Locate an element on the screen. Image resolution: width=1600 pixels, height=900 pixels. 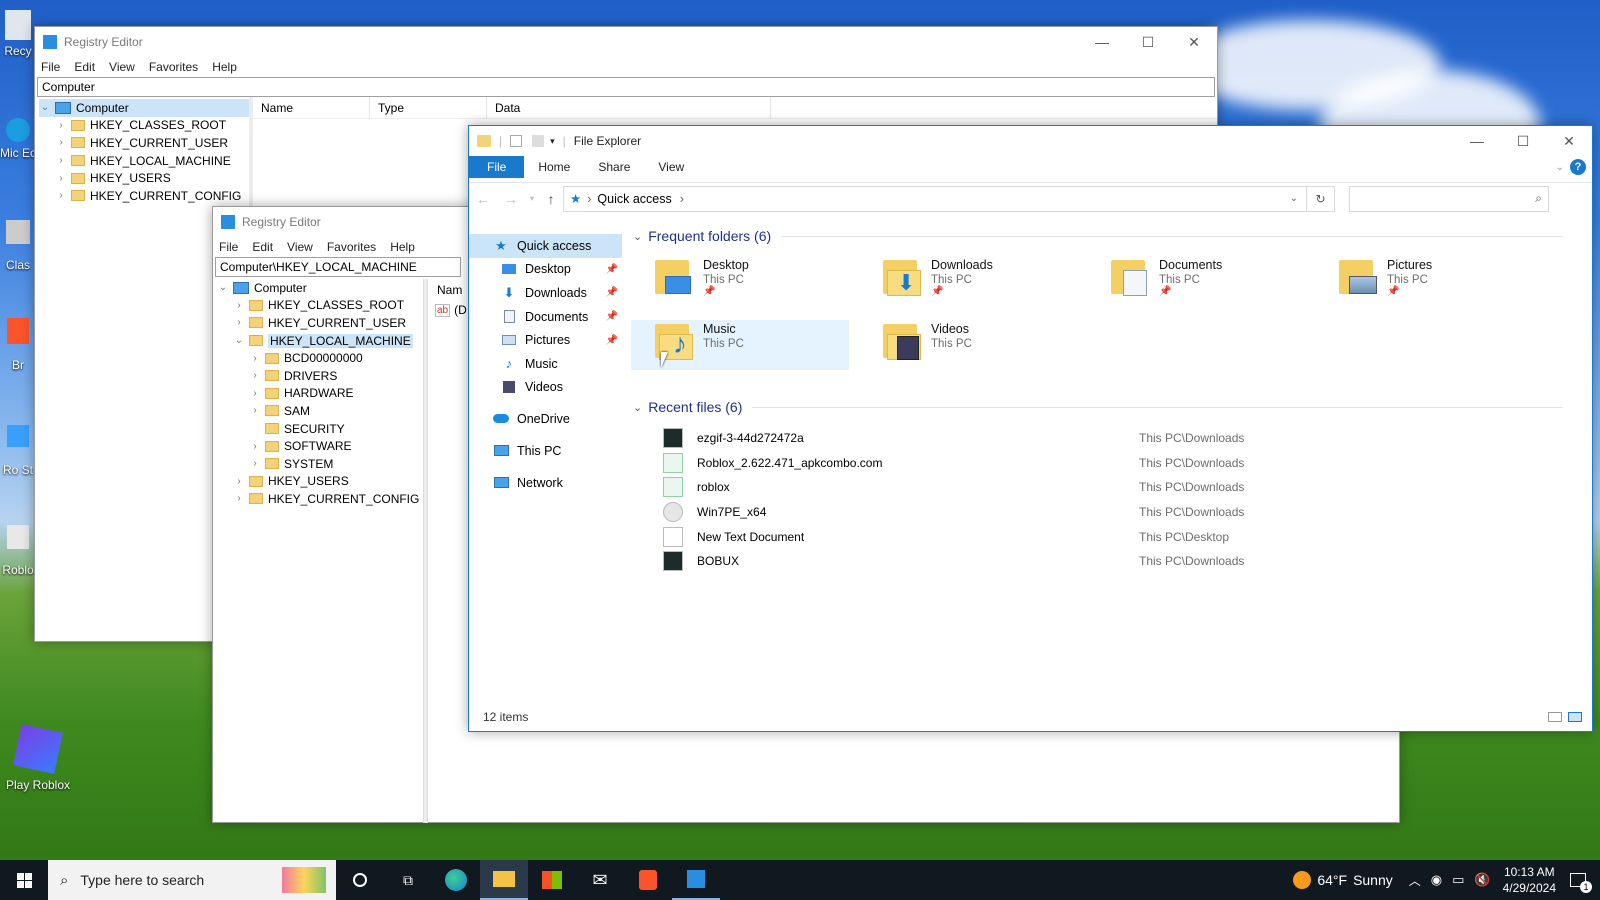
frequent-folders-header: ⌄ Frequent folders (6) is located at coordinates (1098, 236).